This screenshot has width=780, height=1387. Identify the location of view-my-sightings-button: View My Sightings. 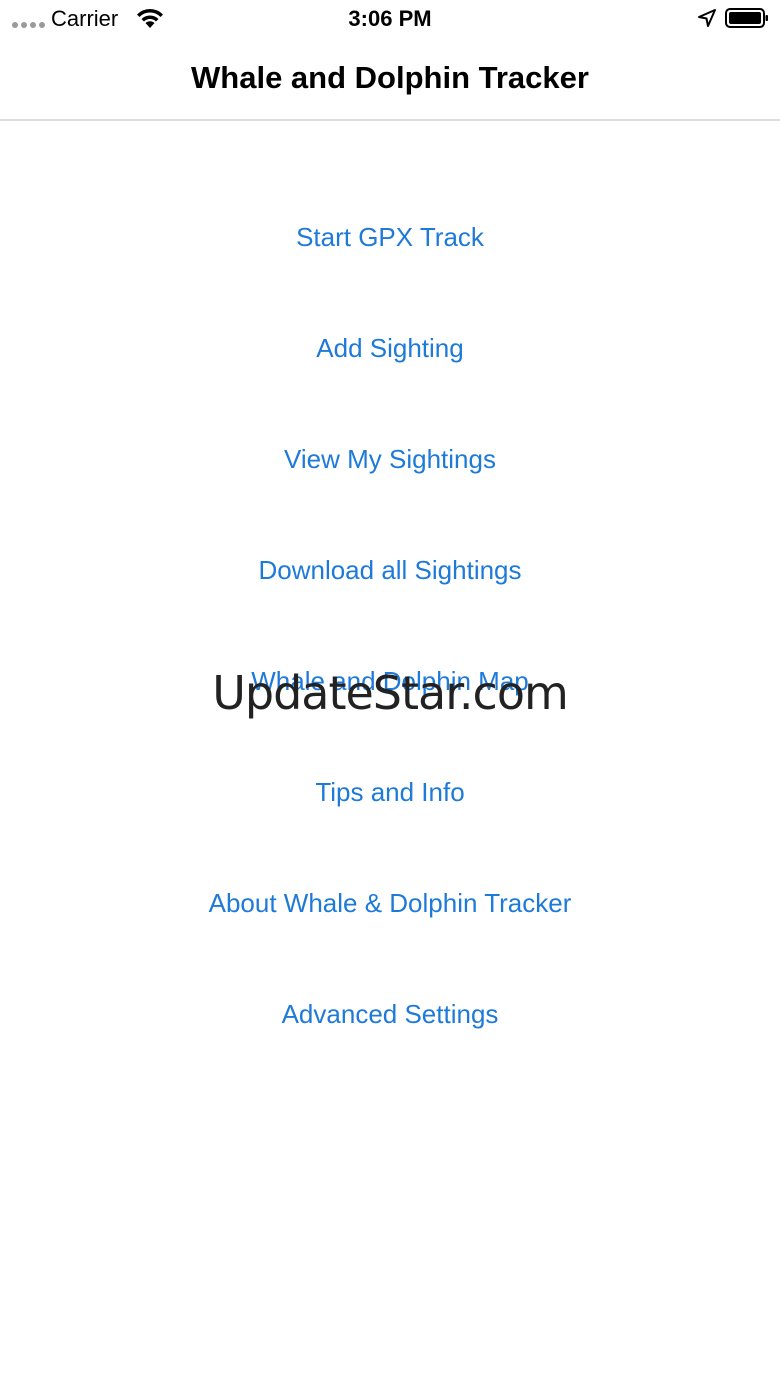
(390, 459).